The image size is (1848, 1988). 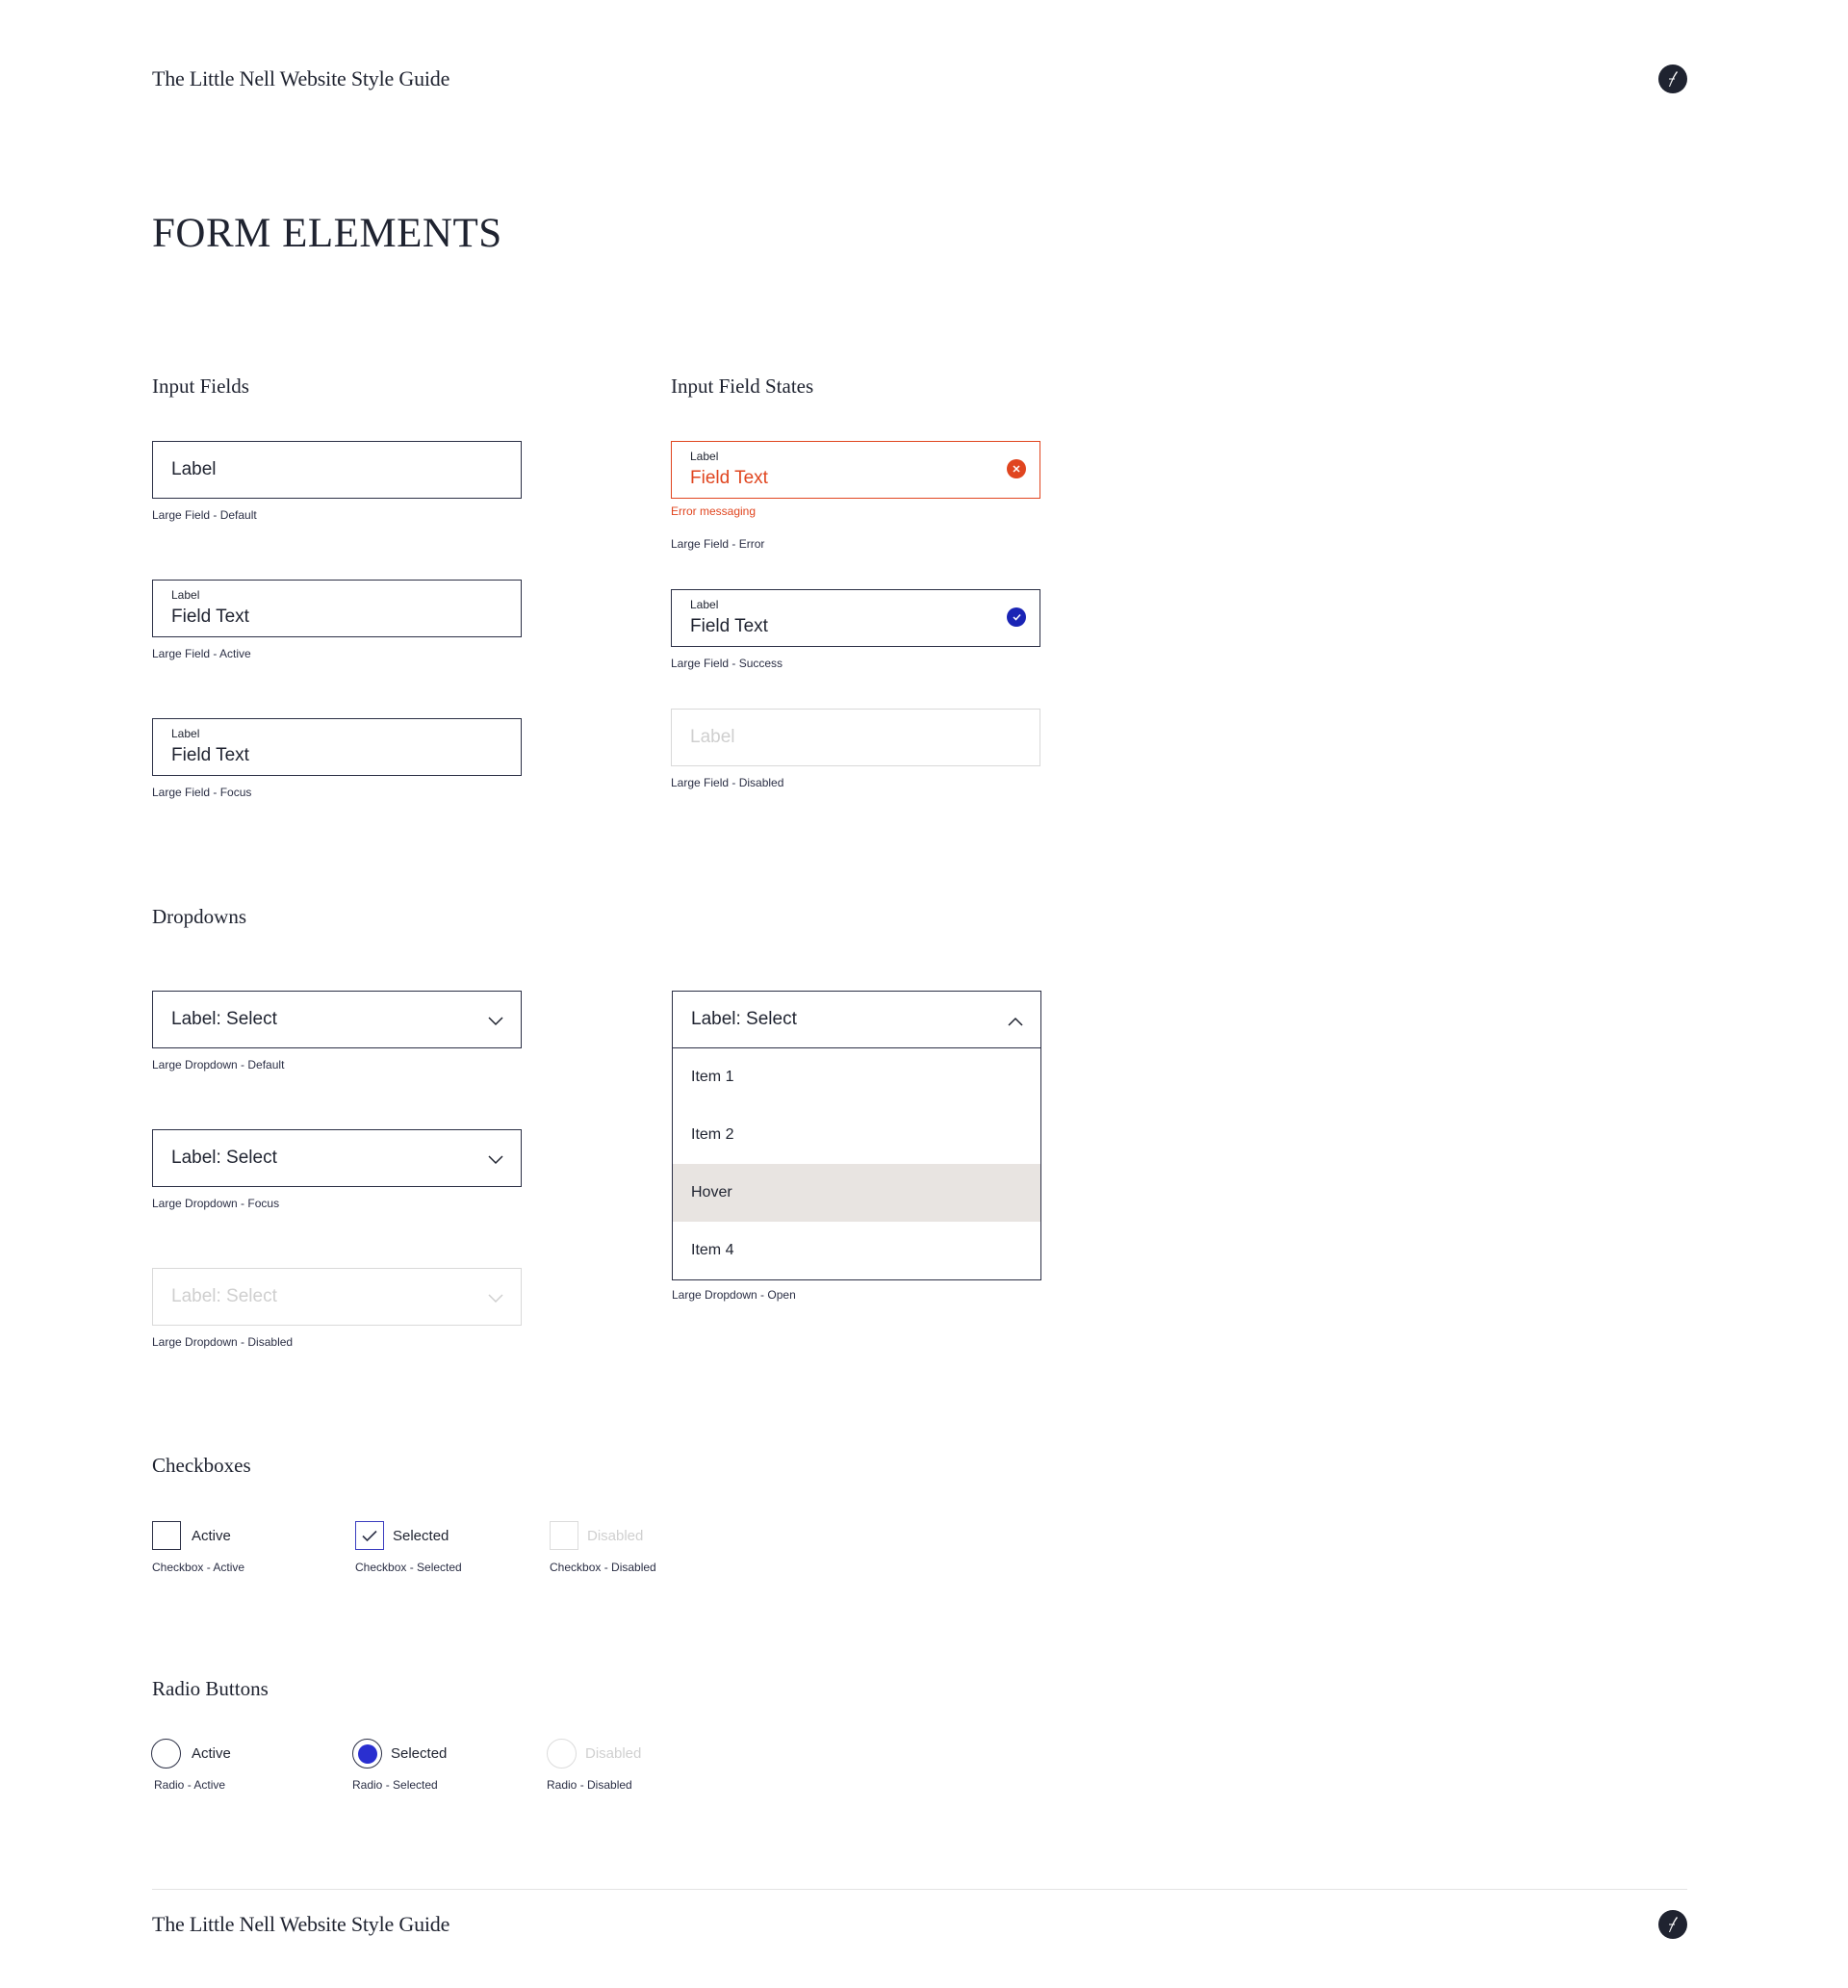 What do you see at coordinates (1015, 1023) in the screenshot?
I see `chevron-up-icon` at bounding box center [1015, 1023].